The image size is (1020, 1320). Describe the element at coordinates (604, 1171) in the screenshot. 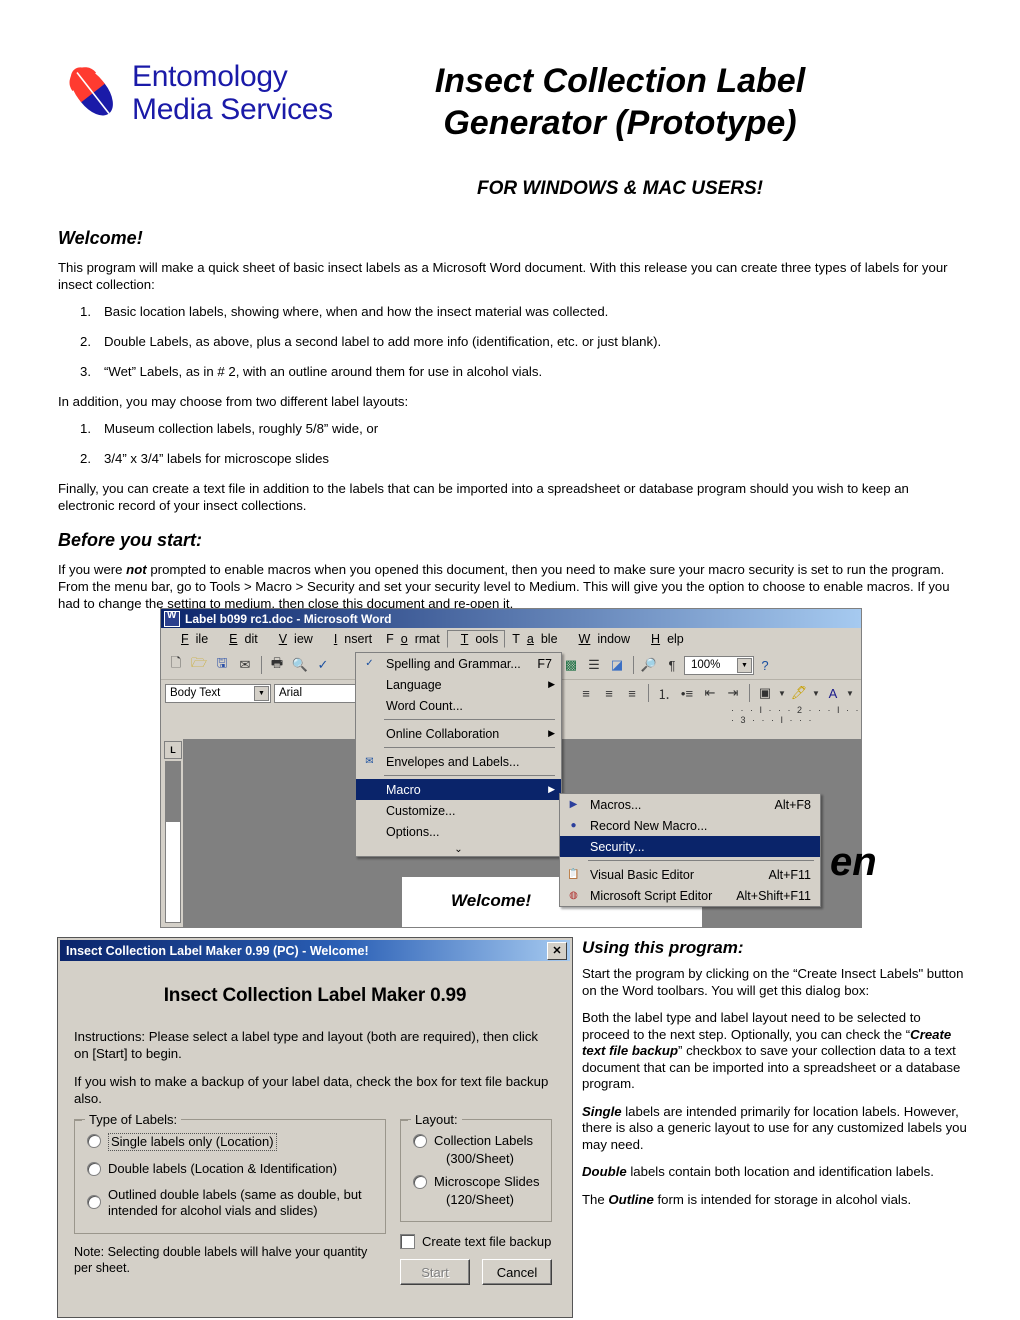

I see `using-p4-emphasis: Double` at that location.